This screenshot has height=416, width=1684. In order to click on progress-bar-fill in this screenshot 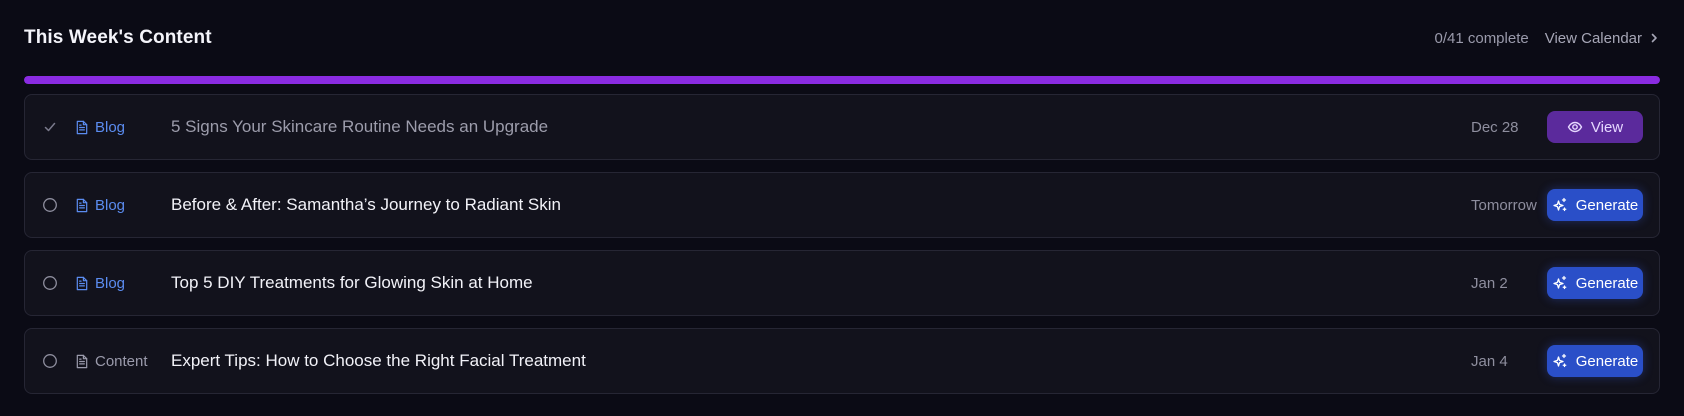, I will do `click(842, 80)`.